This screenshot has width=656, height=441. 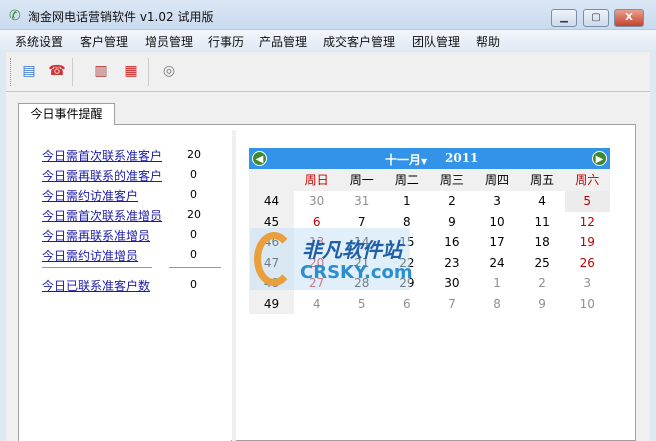 What do you see at coordinates (102, 155) in the screenshot?
I see `reminder-link: 今日需首次联系准客户` at bounding box center [102, 155].